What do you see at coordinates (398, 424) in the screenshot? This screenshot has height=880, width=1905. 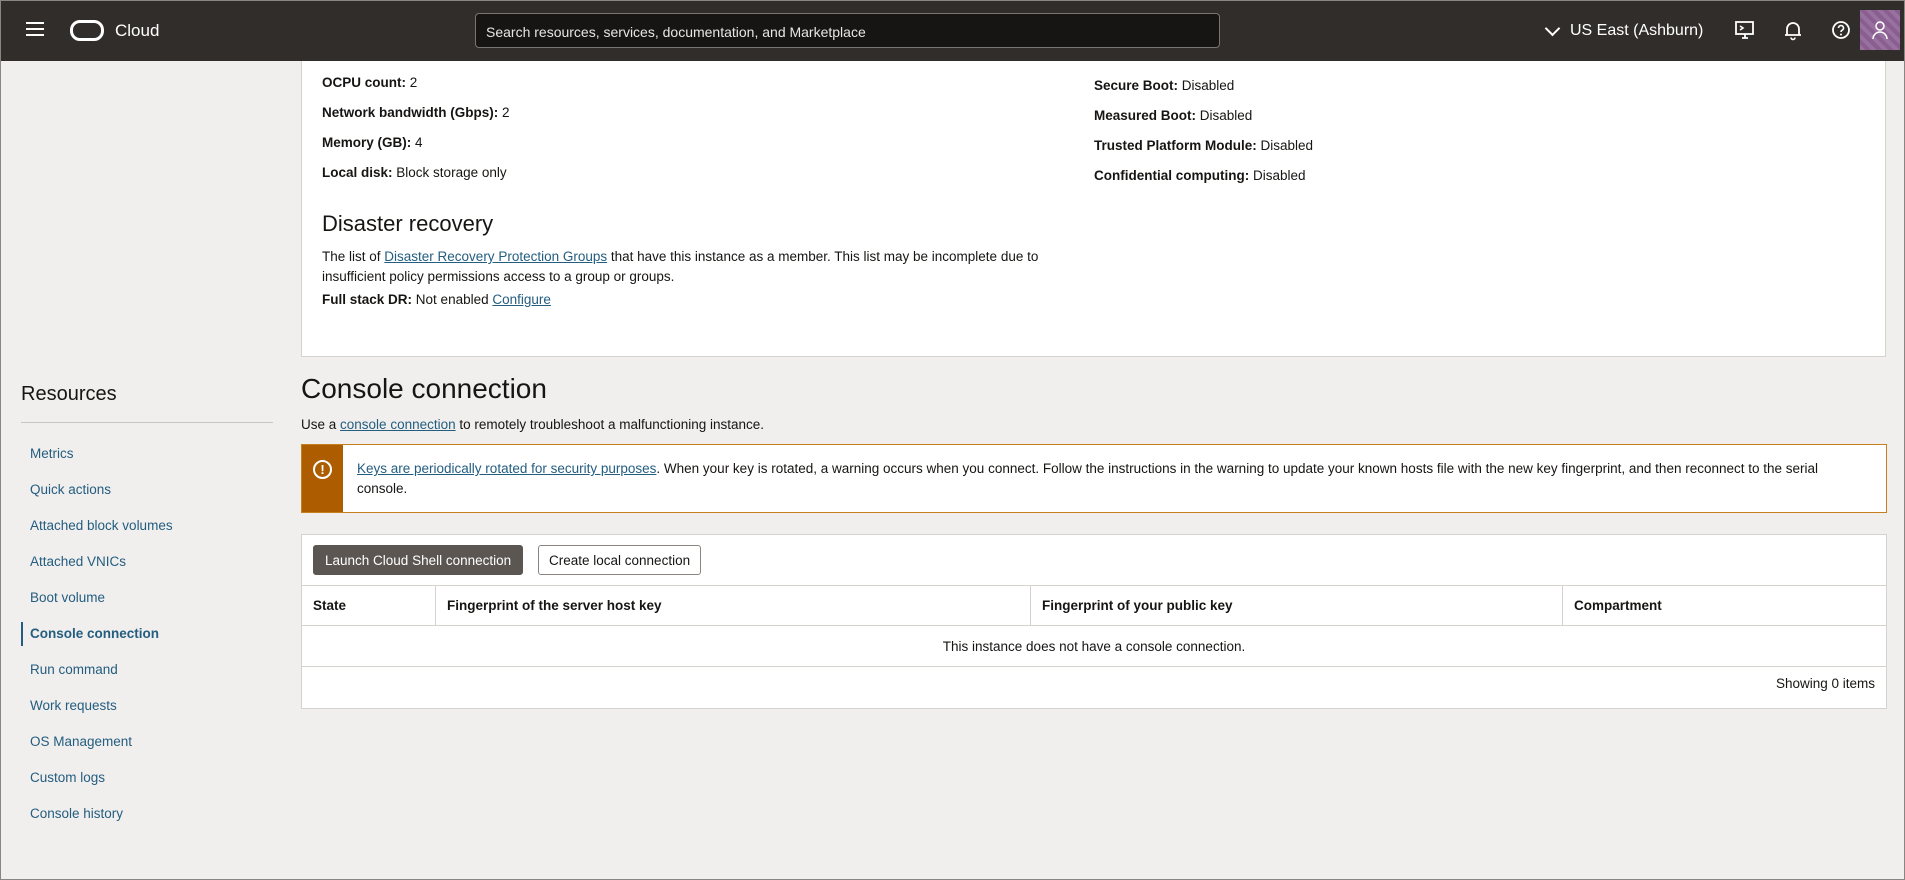 I see `console-connection-link: console connection` at bounding box center [398, 424].